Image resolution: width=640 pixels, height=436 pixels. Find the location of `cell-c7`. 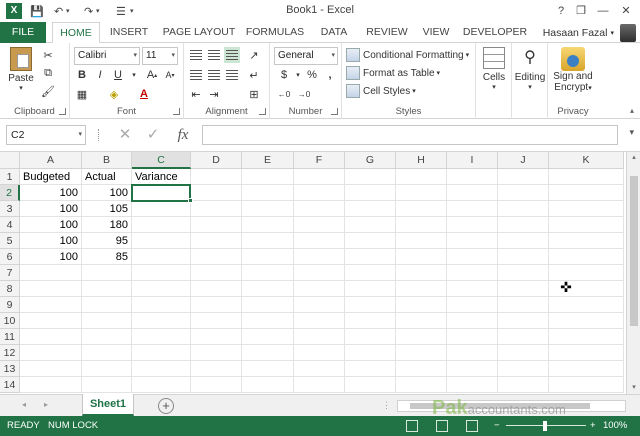

cell-c7 is located at coordinates (161, 273).